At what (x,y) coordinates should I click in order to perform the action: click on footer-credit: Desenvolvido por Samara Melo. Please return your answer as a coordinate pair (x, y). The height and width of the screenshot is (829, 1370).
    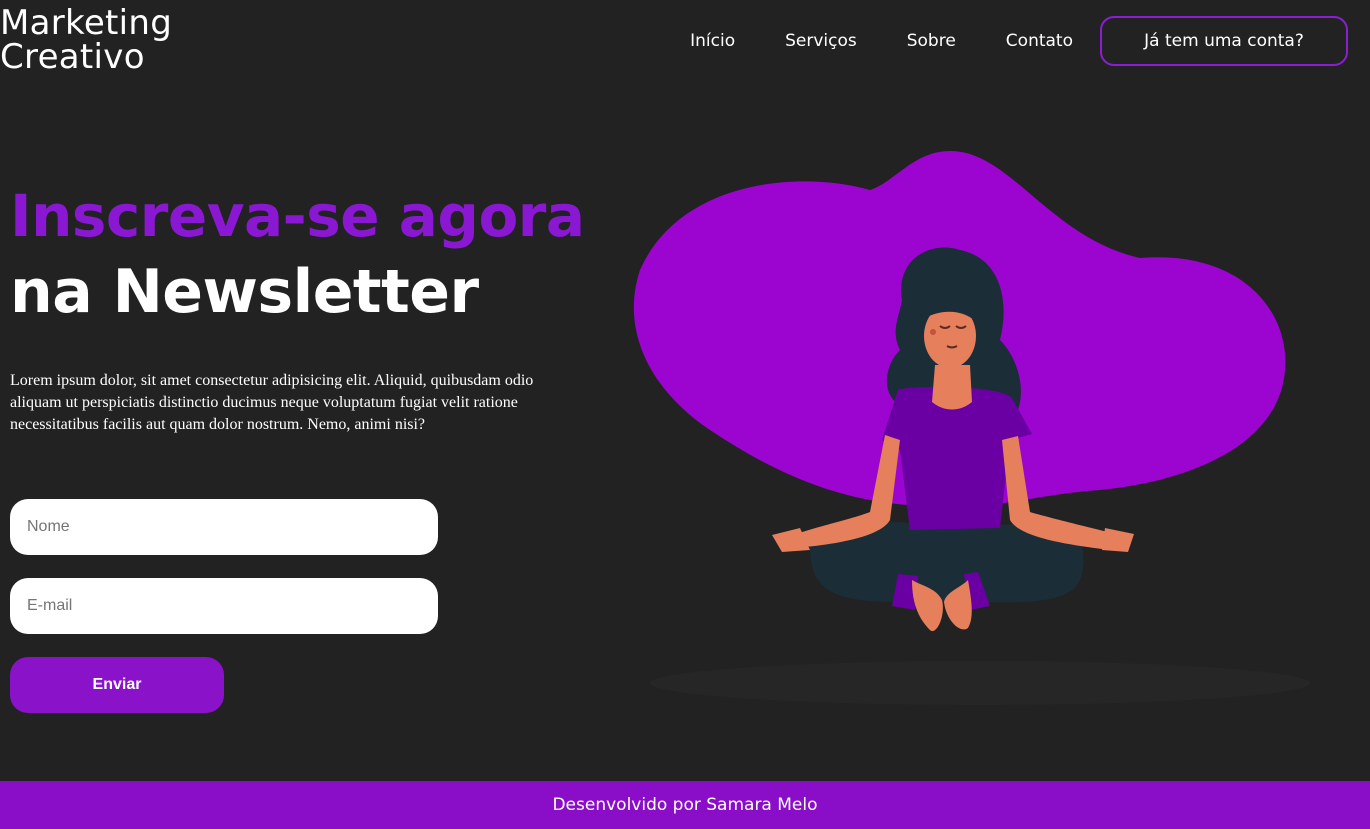
    Looking at the image, I should click on (685, 805).